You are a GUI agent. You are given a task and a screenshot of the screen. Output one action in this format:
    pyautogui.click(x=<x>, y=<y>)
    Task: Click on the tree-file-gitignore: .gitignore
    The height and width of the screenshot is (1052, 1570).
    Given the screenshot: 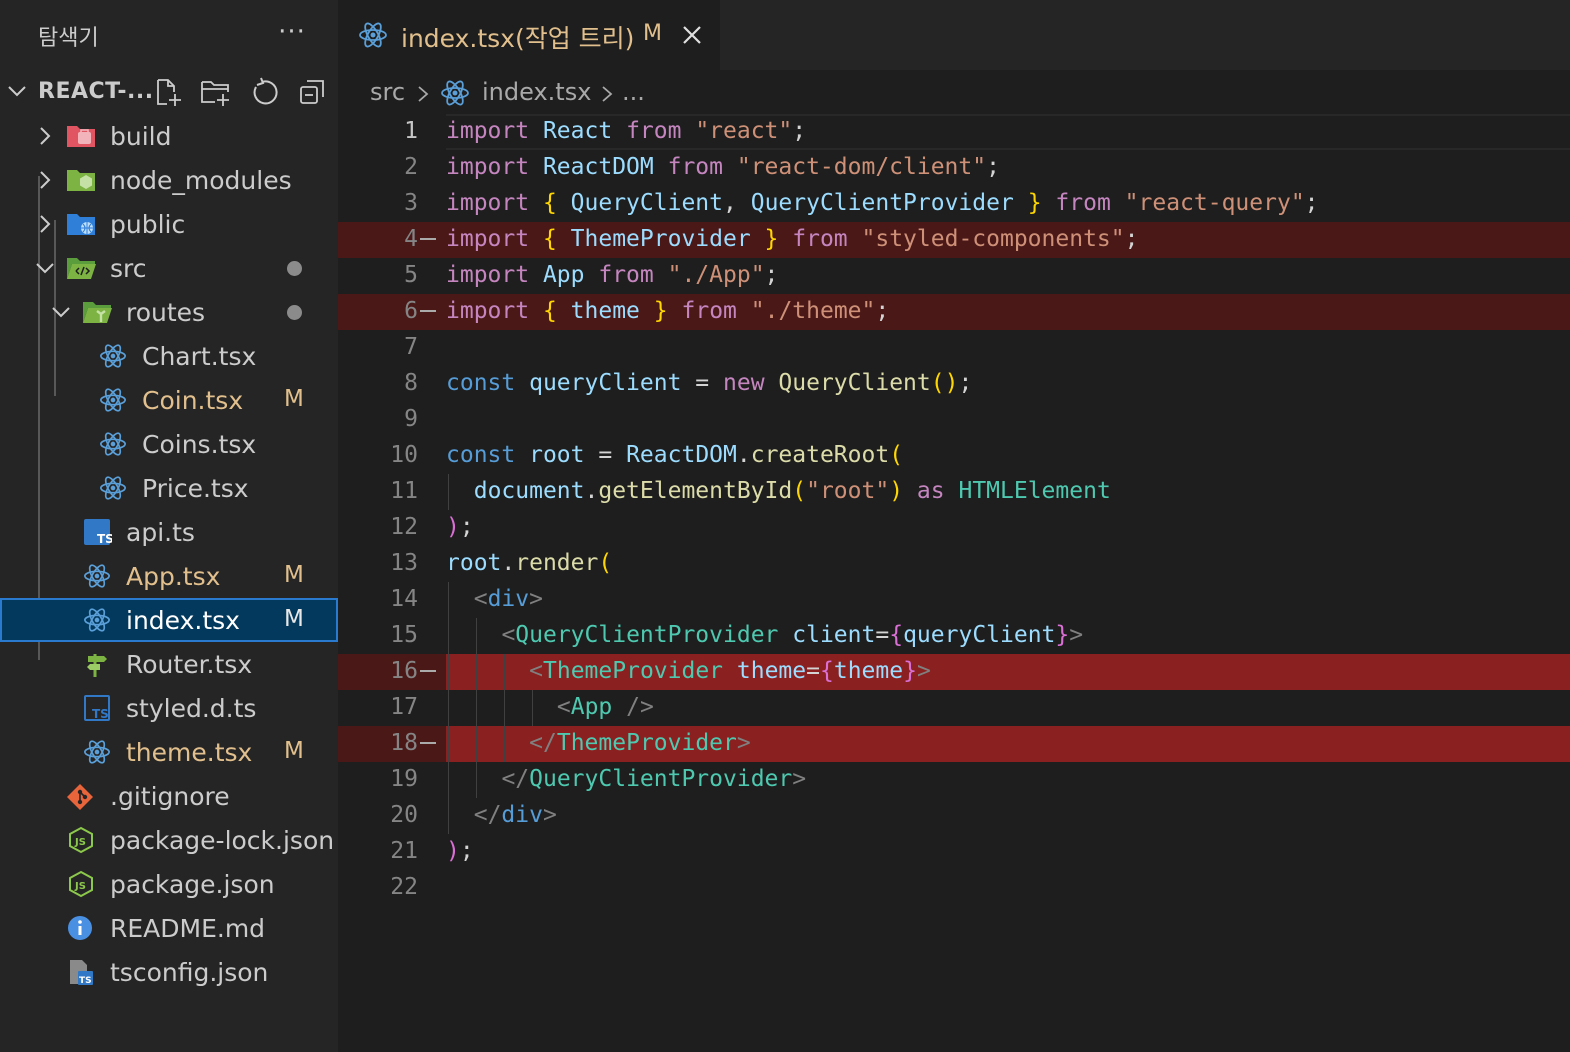 What is the action you would take?
    pyautogui.click(x=169, y=796)
    